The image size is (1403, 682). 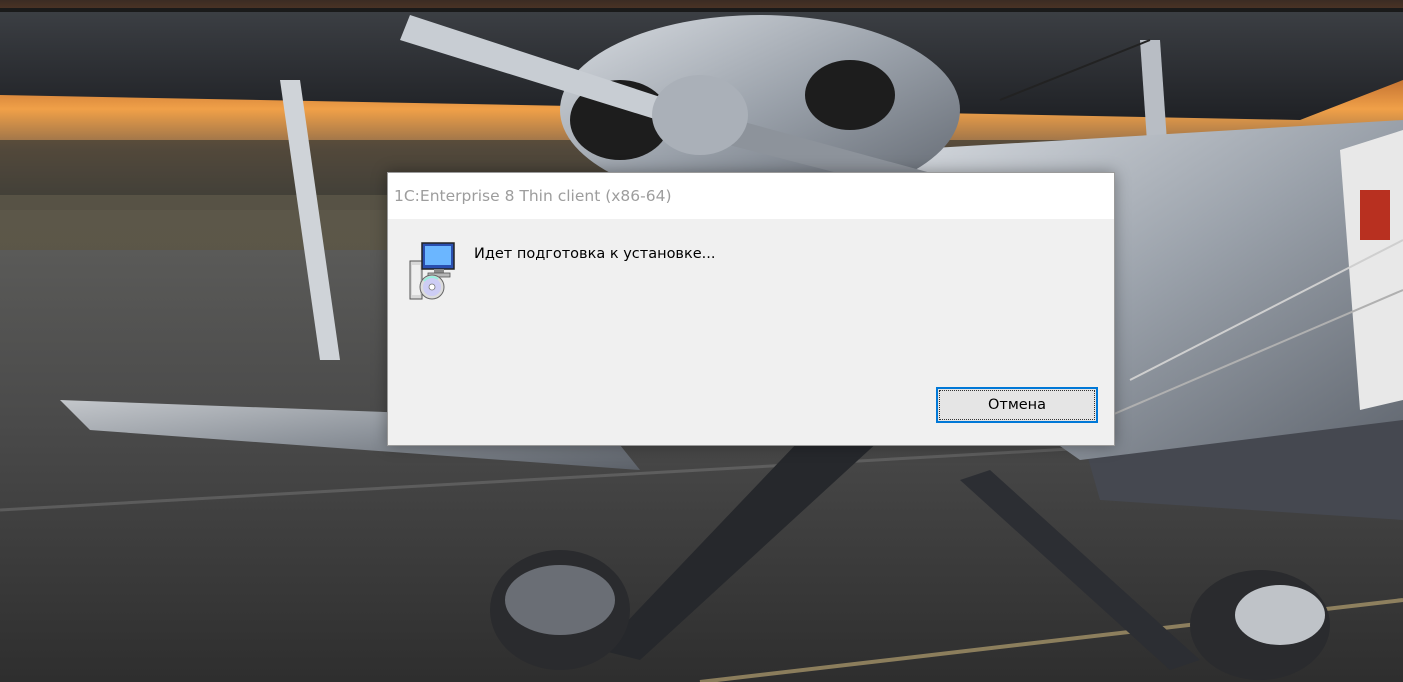 I want to click on cancel-button-label: Отмена, so click(x=1017, y=405).